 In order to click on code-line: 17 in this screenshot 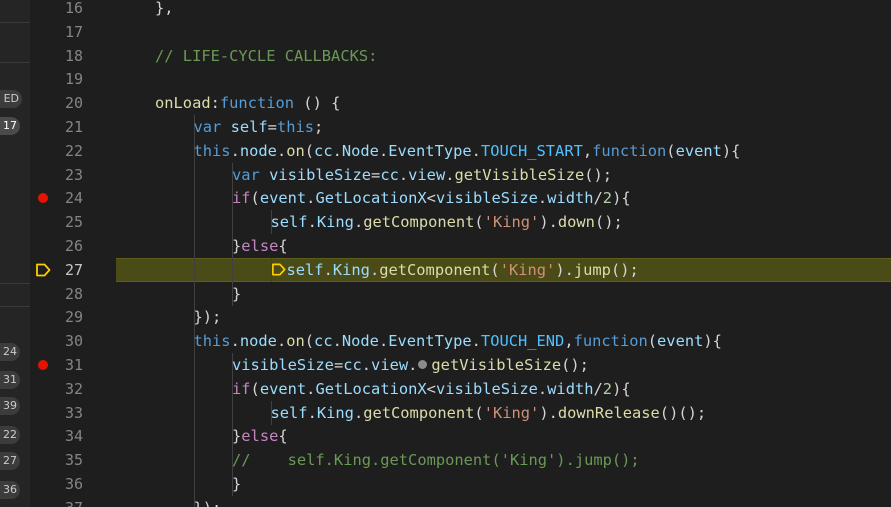, I will do `click(460, 32)`.